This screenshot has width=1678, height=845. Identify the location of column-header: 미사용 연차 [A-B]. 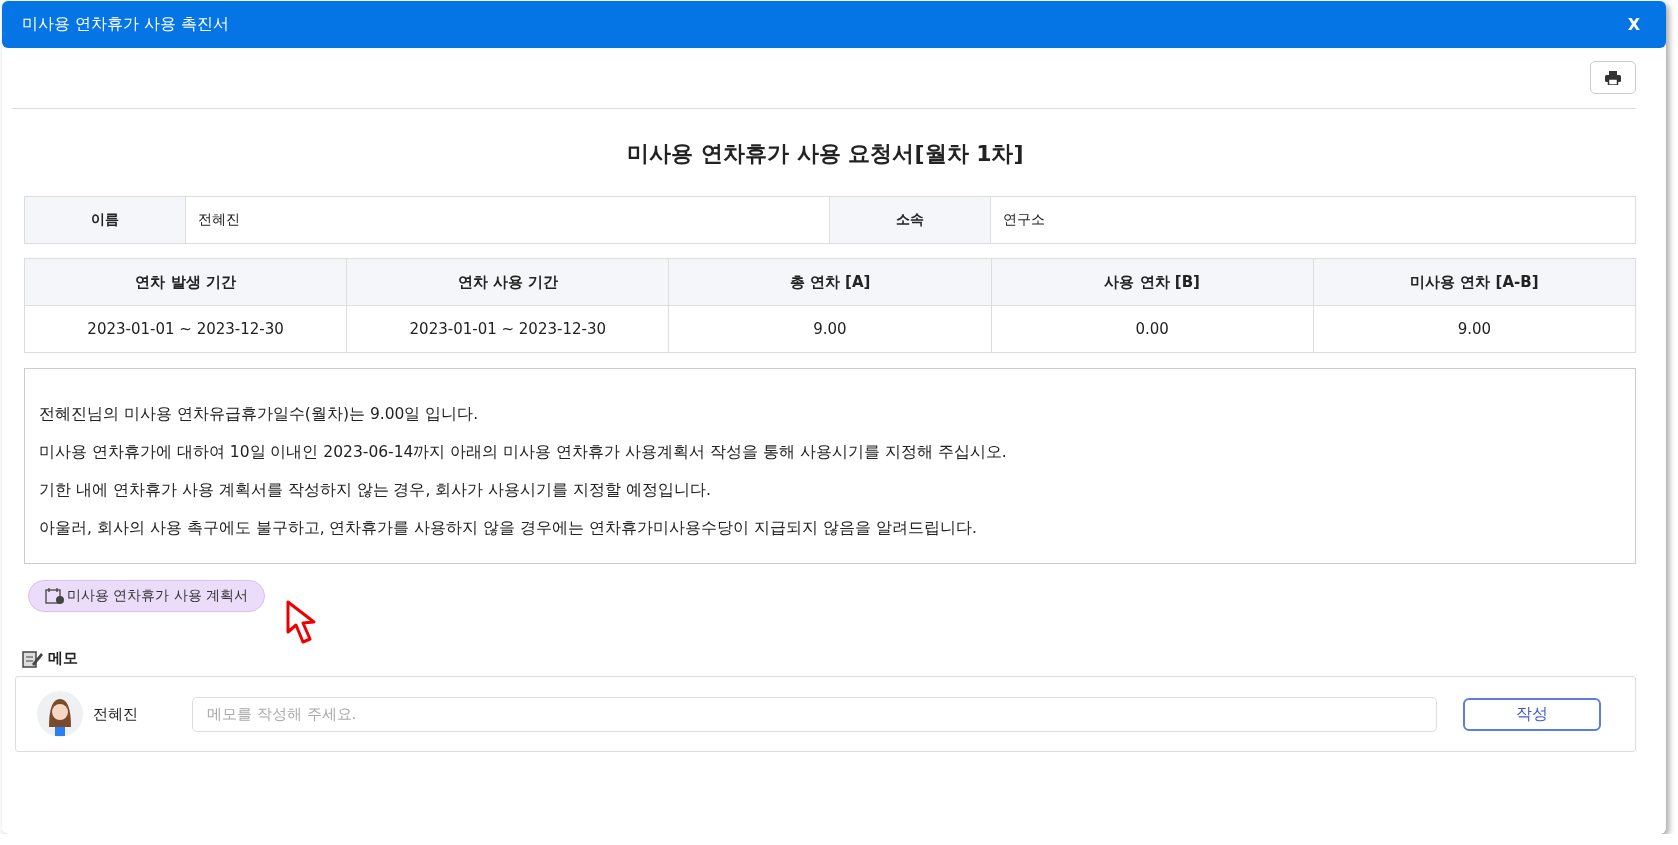
(1474, 282).